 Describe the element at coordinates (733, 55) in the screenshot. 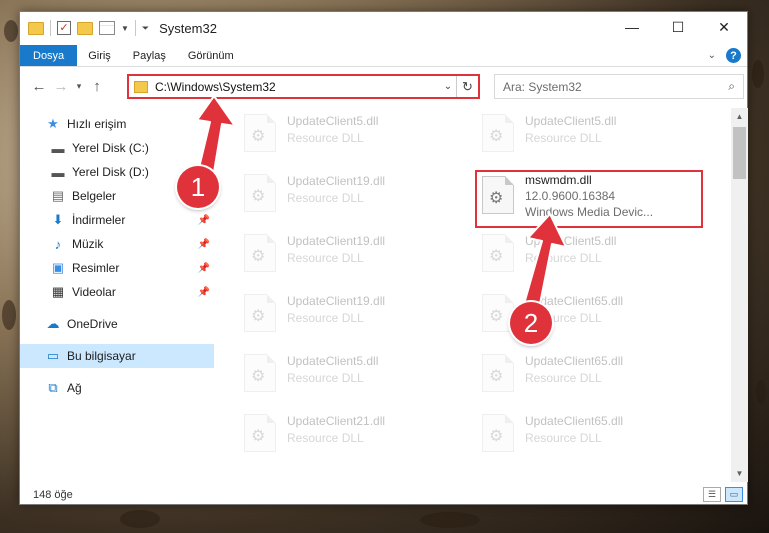

I see `help-icon: ?` at that location.